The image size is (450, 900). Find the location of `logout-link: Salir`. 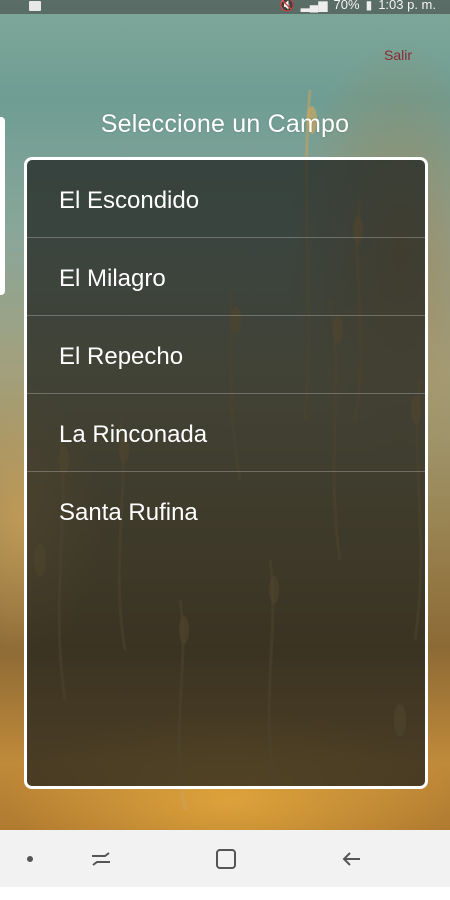

logout-link: Salir is located at coordinates (398, 55).